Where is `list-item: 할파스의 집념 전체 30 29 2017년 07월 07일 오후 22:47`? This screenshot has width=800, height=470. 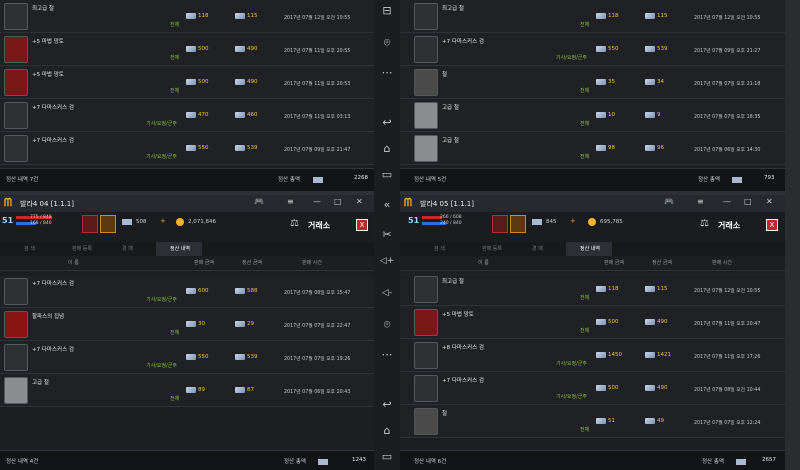
list-item: 할파스의 집념 전체 30 29 2017년 07월 07일 오후 22:47 is located at coordinates (187, 324).